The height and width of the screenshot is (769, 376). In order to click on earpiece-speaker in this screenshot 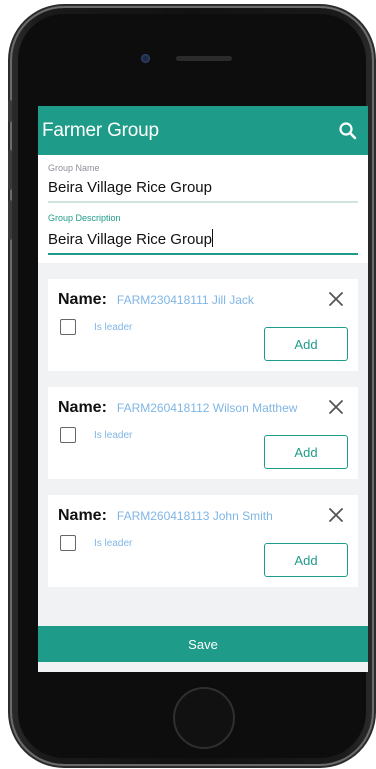, I will do `click(204, 58)`.